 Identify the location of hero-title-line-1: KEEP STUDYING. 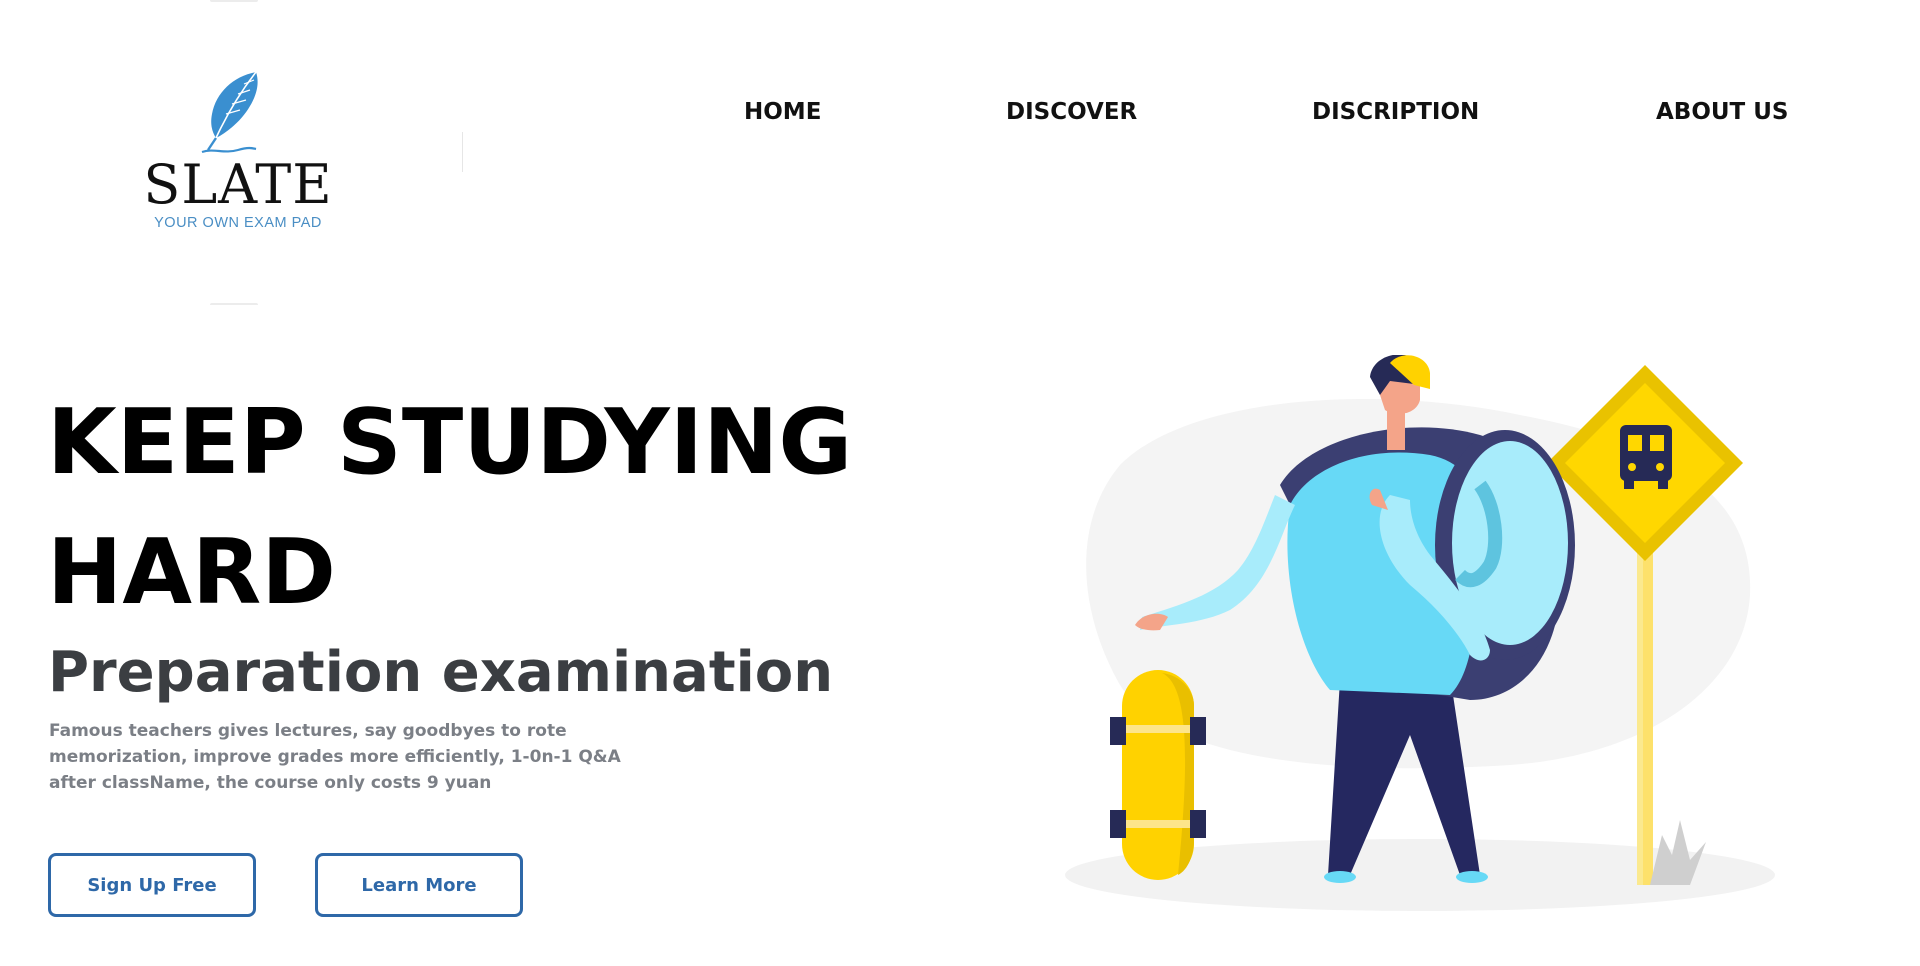
(450, 442).